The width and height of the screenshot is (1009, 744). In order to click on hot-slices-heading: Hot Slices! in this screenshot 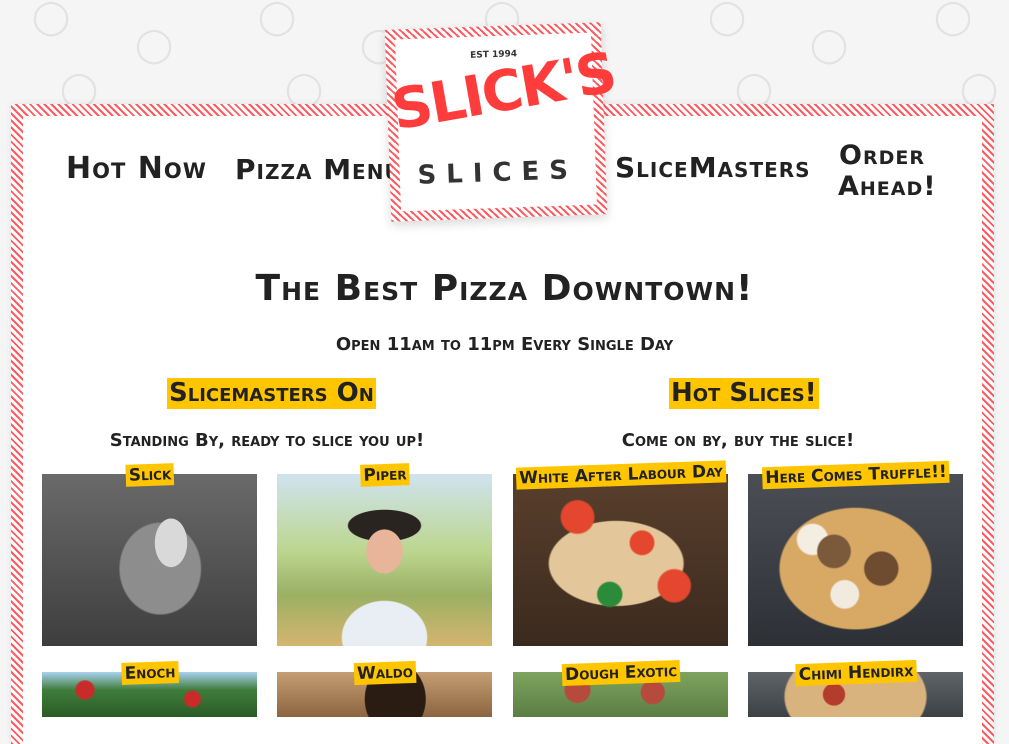, I will do `click(744, 393)`.